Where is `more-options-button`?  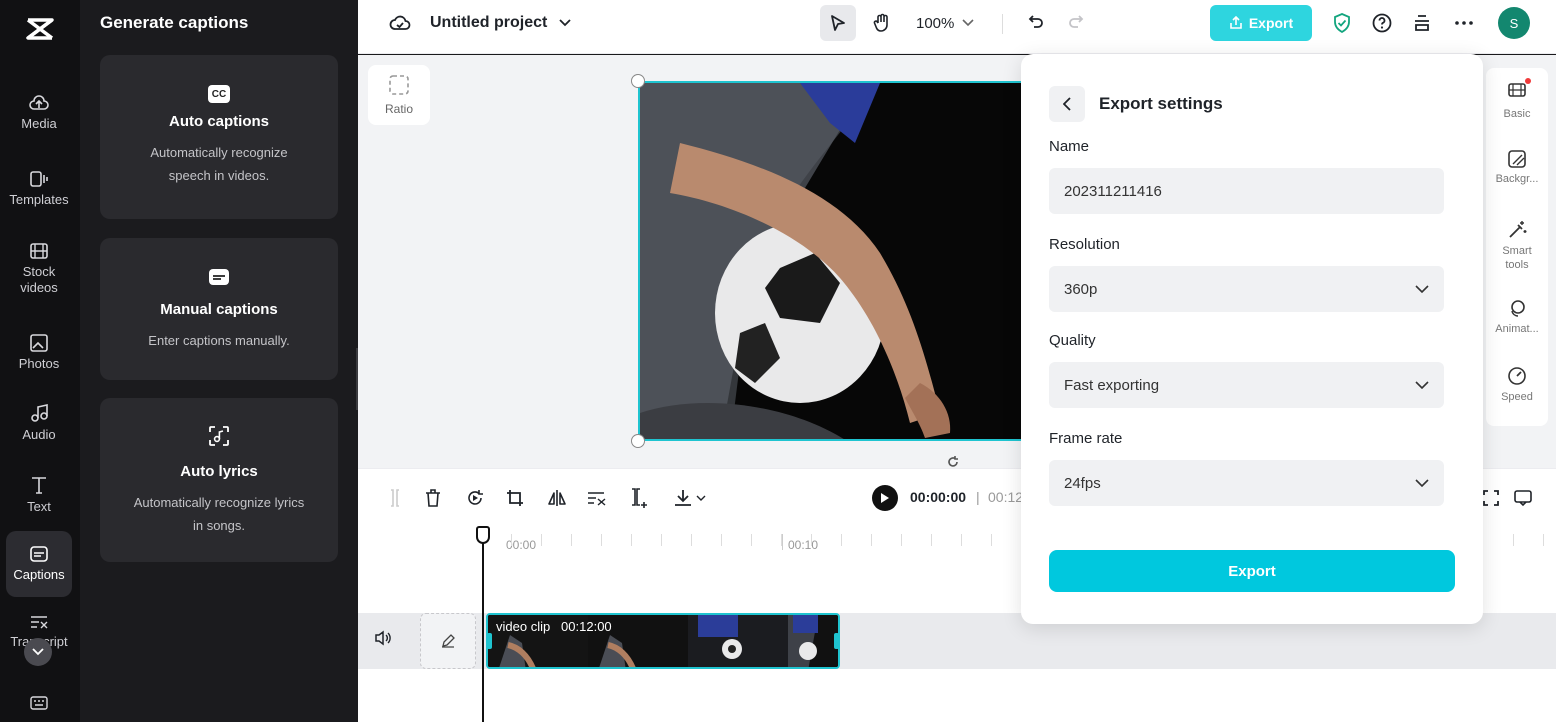
more-options-button is located at coordinates (1464, 23).